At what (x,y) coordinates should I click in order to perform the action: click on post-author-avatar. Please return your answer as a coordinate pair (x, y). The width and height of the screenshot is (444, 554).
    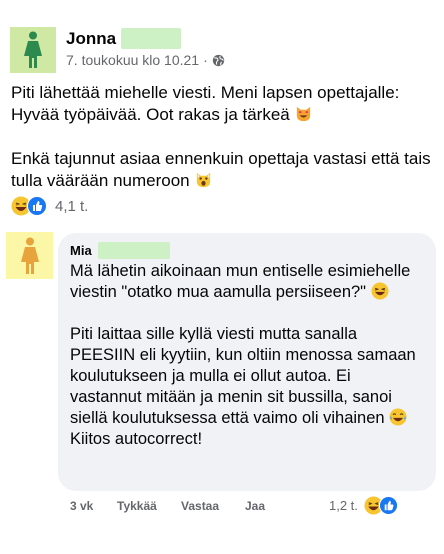
    Looking at the image, I should click on (33, 50).